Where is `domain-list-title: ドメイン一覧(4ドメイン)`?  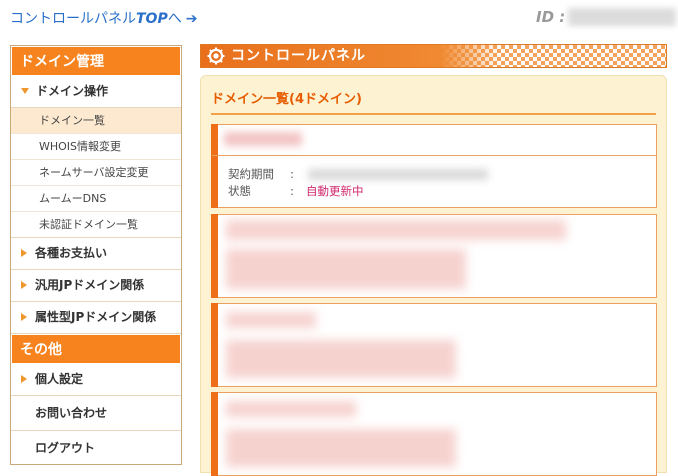 domain-list-title: ドメイン一覧(4ドメイン) is located at coordinates (286, 99).